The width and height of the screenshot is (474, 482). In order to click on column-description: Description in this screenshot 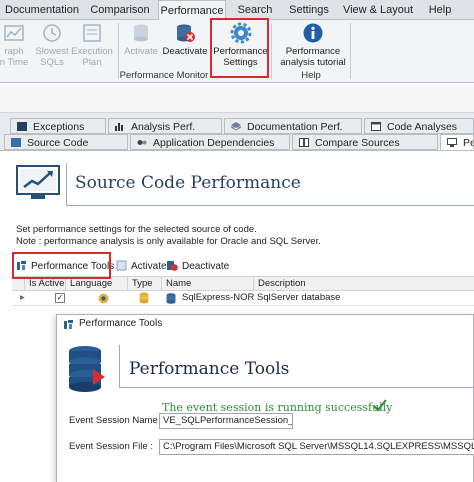, I will do `click(363, 284)`.